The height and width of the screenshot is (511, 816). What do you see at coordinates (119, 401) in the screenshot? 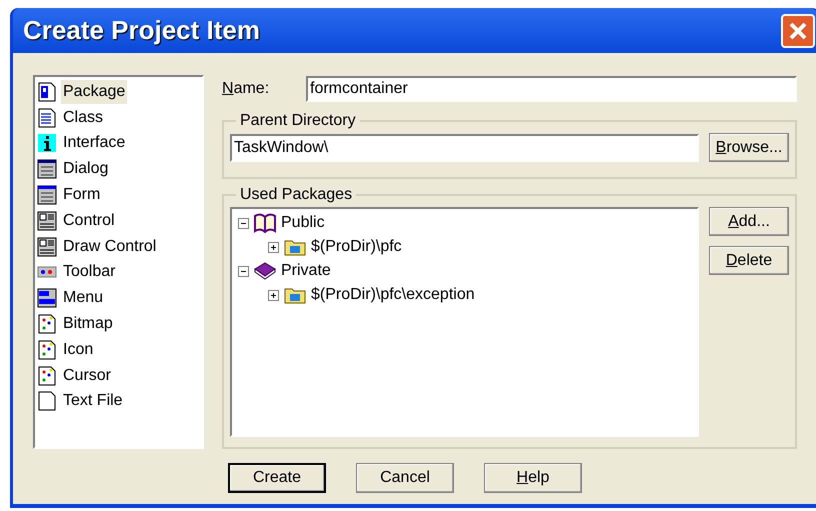
I see `item-type-option: Text File` at bounding box center [119, 401].